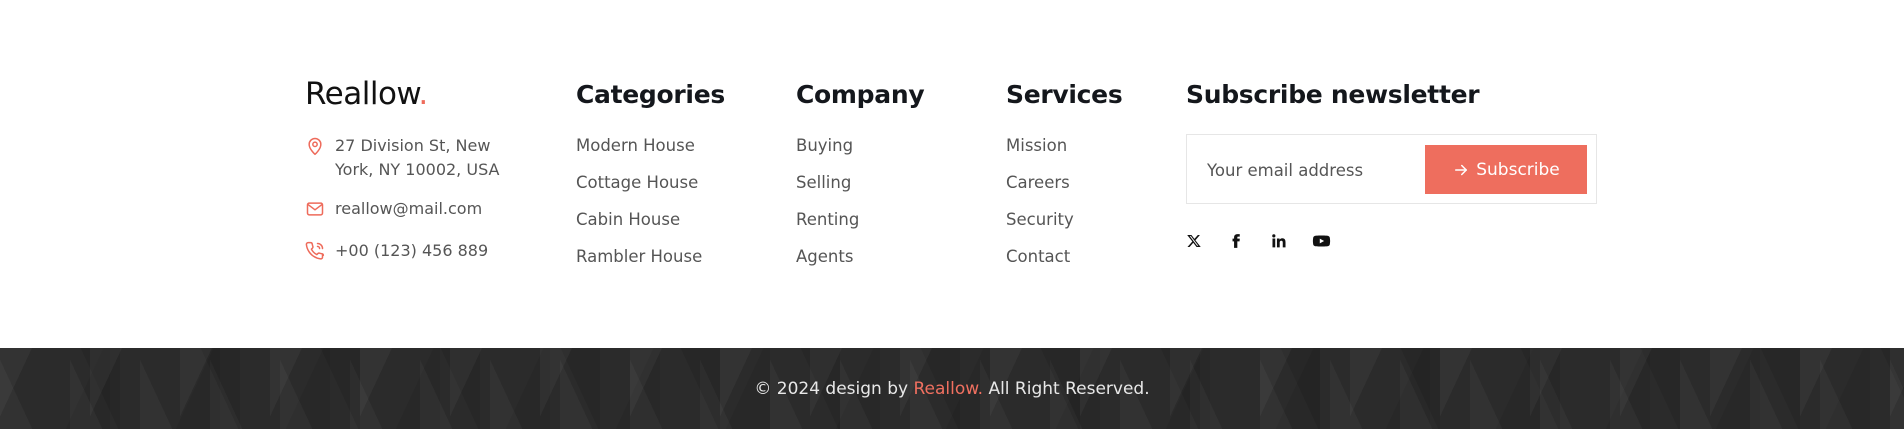 The width and height of the screenshot is (1904, 429). What do you see at coordinates (417, 157) in the screenshot?
I see `address-text: 27 Division St, New York, NY 10002, USA` at bounding box center [417, 157].